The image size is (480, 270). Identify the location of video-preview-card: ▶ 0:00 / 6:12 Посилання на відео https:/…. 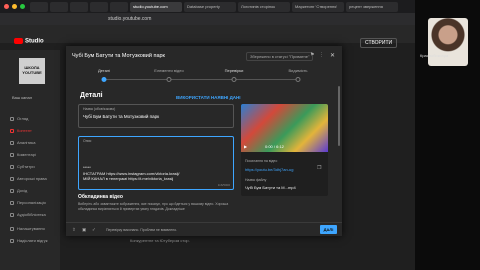
(284, 150).